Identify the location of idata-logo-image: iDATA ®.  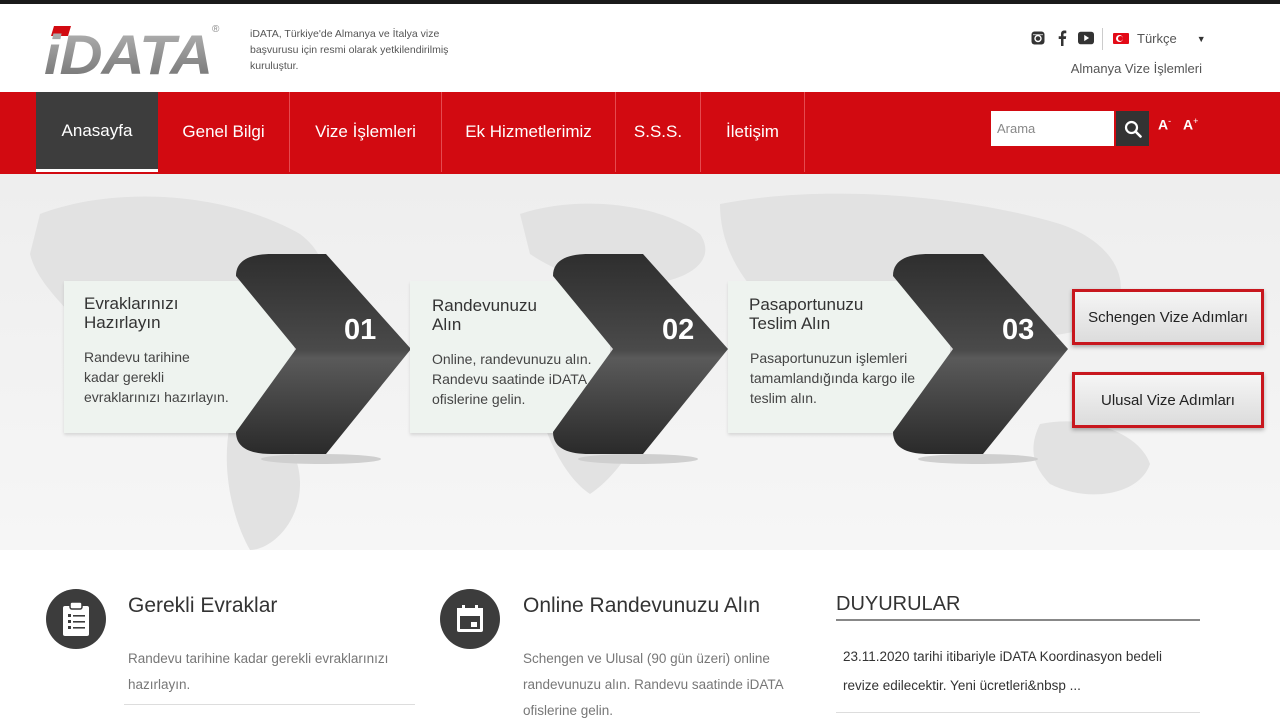
(132, 54).